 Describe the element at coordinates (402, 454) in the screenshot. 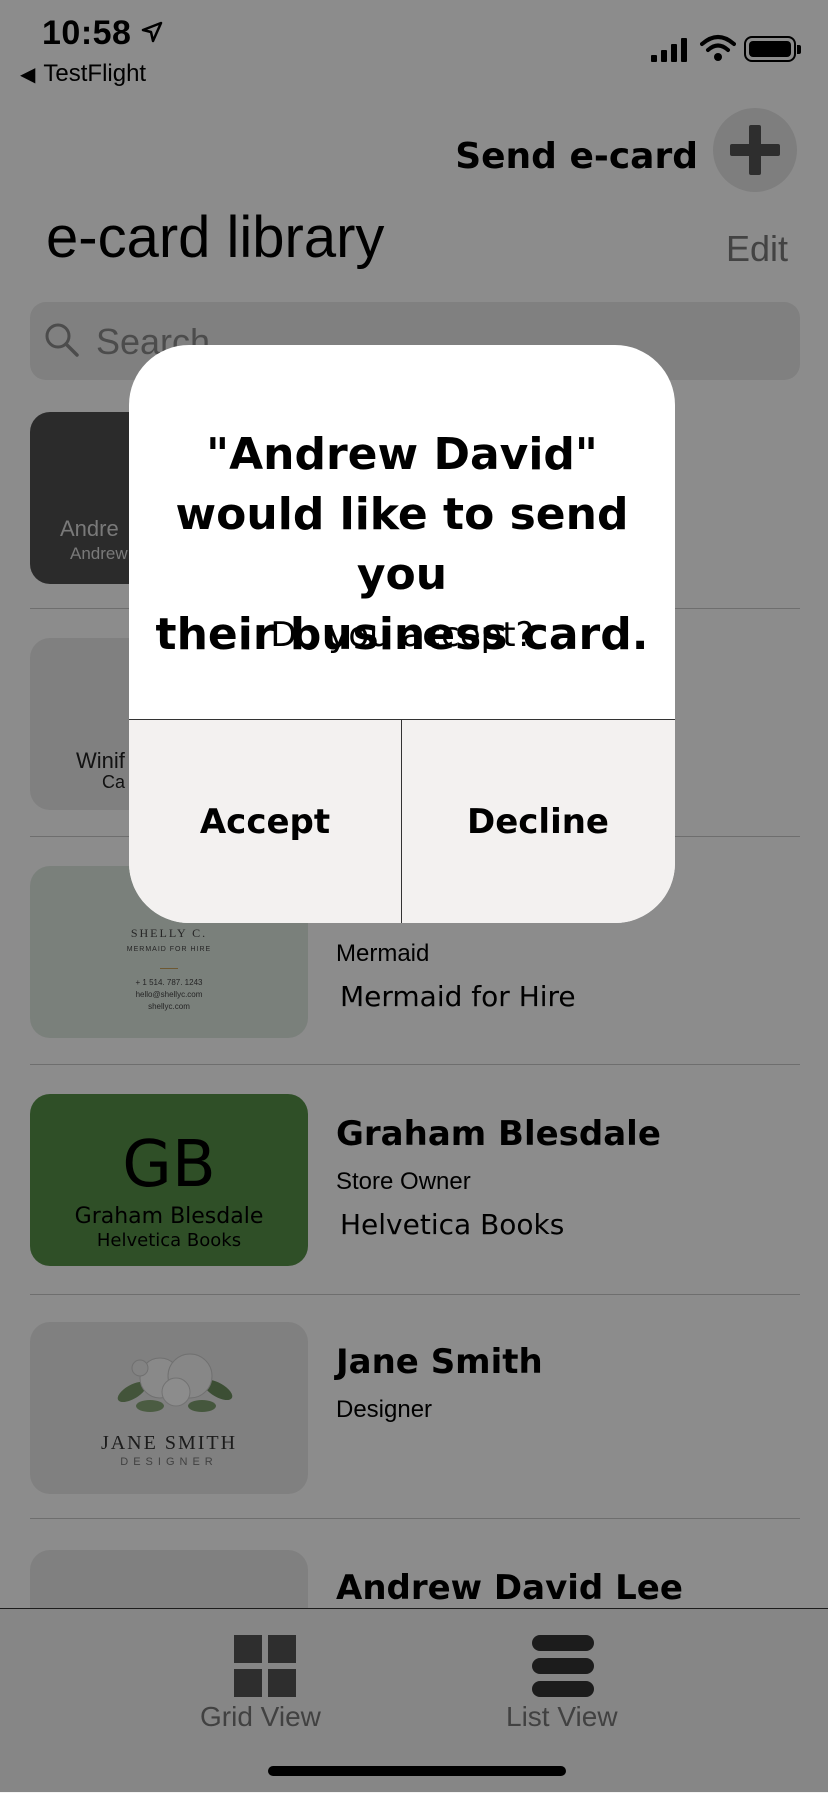

I see `alert-title-line: "Andrew David"` at that location.